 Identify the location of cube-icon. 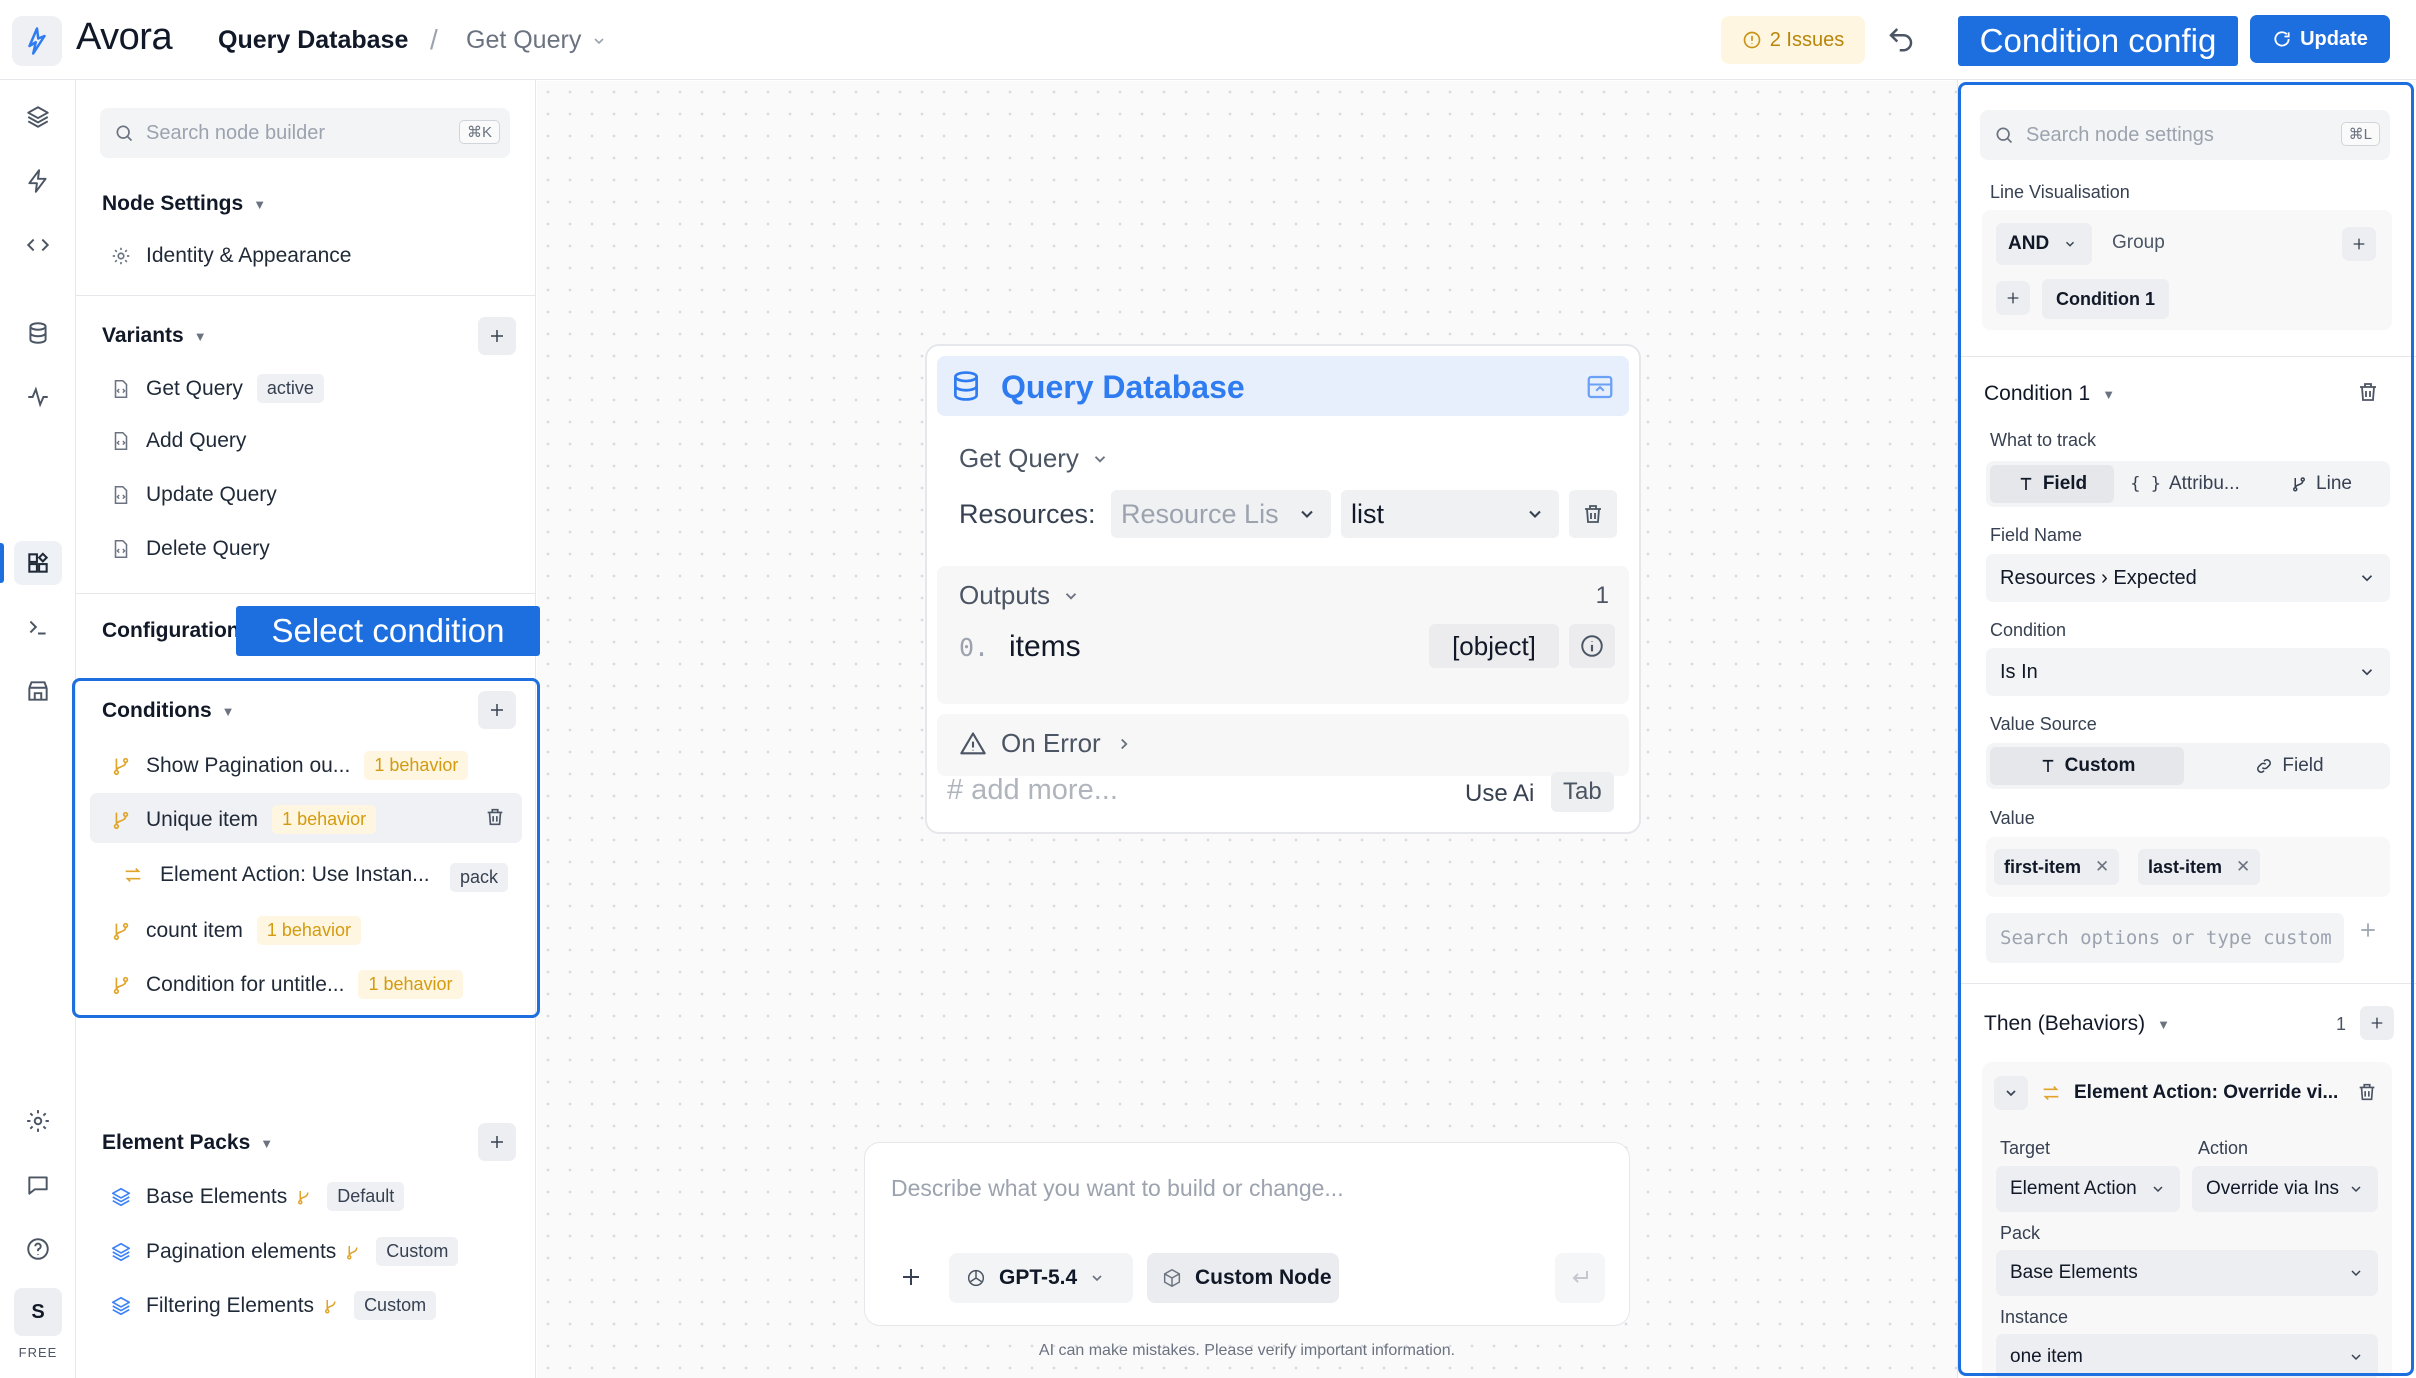
(1172, 1278).